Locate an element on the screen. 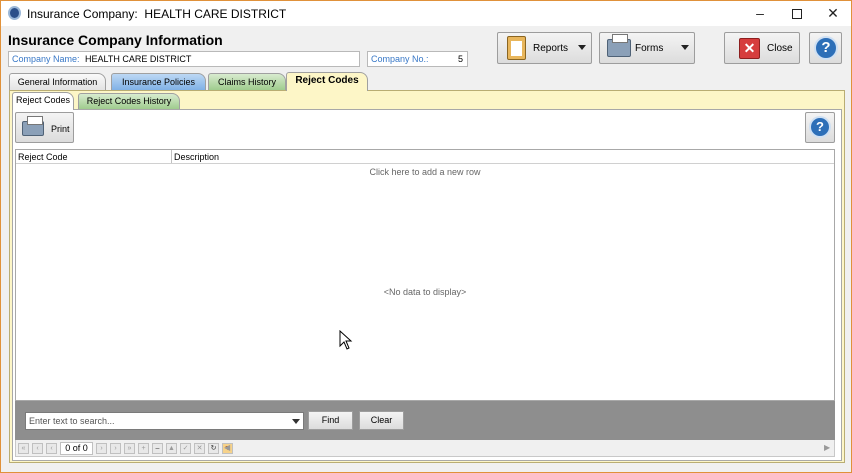  minimize-button: – is located at coordinates (760, 13).